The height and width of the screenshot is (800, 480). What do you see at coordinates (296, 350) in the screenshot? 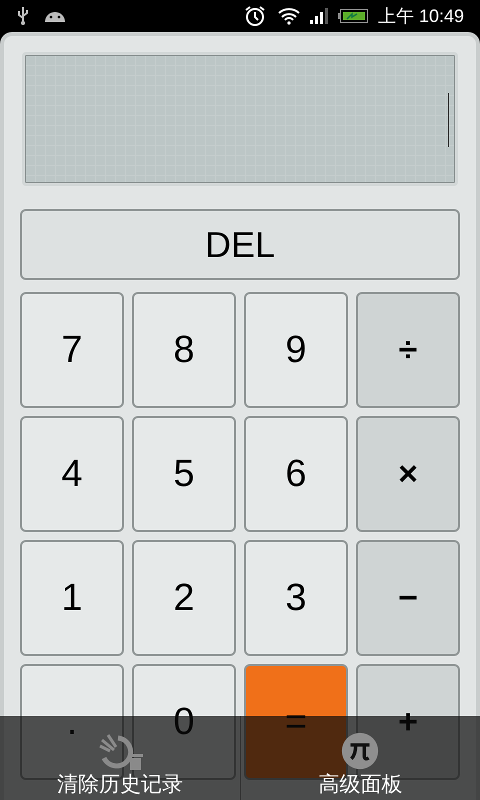
I see `digit-key: 9` at bounding box center [296, 350].